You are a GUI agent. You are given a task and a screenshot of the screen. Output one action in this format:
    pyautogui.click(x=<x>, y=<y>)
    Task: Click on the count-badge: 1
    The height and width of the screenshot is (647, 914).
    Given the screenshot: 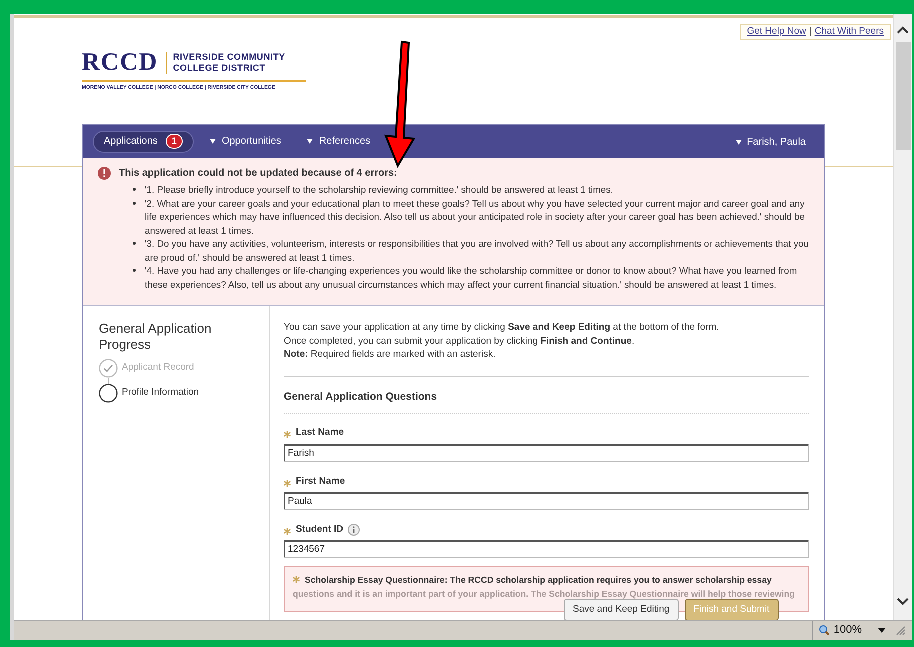 What is the action you would take?
    pyautogui.click(x=174, y=141)
    